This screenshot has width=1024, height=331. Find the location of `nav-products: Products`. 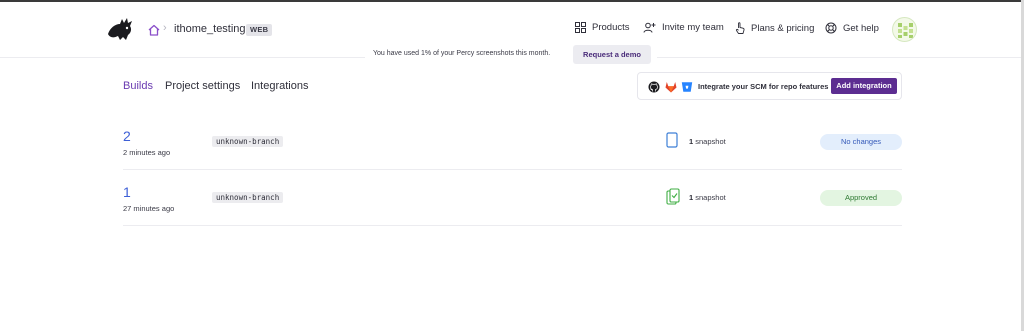

nav-products: Products is located at coordinates (602, 27).